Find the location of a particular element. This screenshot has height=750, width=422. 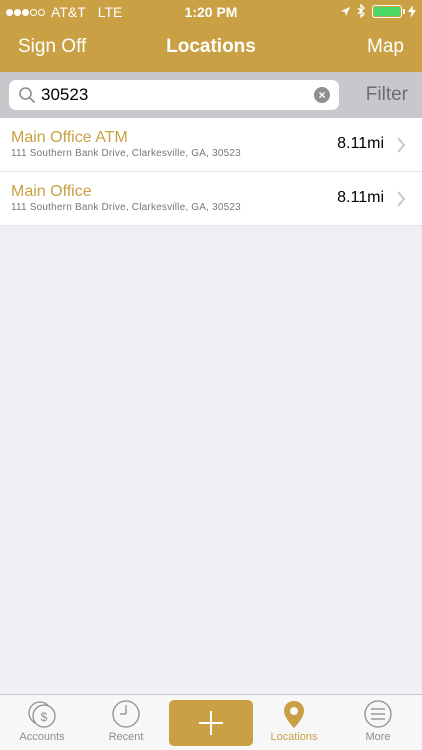

page-title: Locations is located at coordinates (211, 46).